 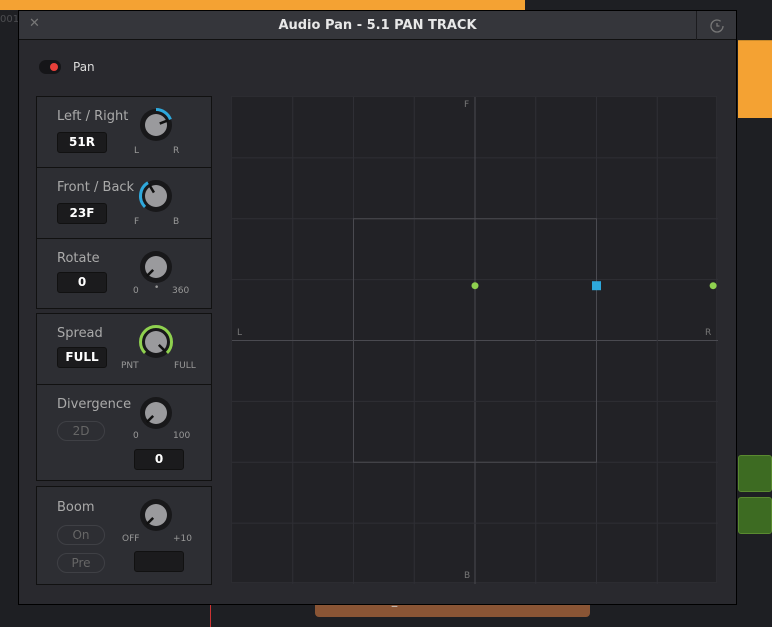 I want to click on front-back-section: Front / Back 23F F B, so click(x=124, y=203).